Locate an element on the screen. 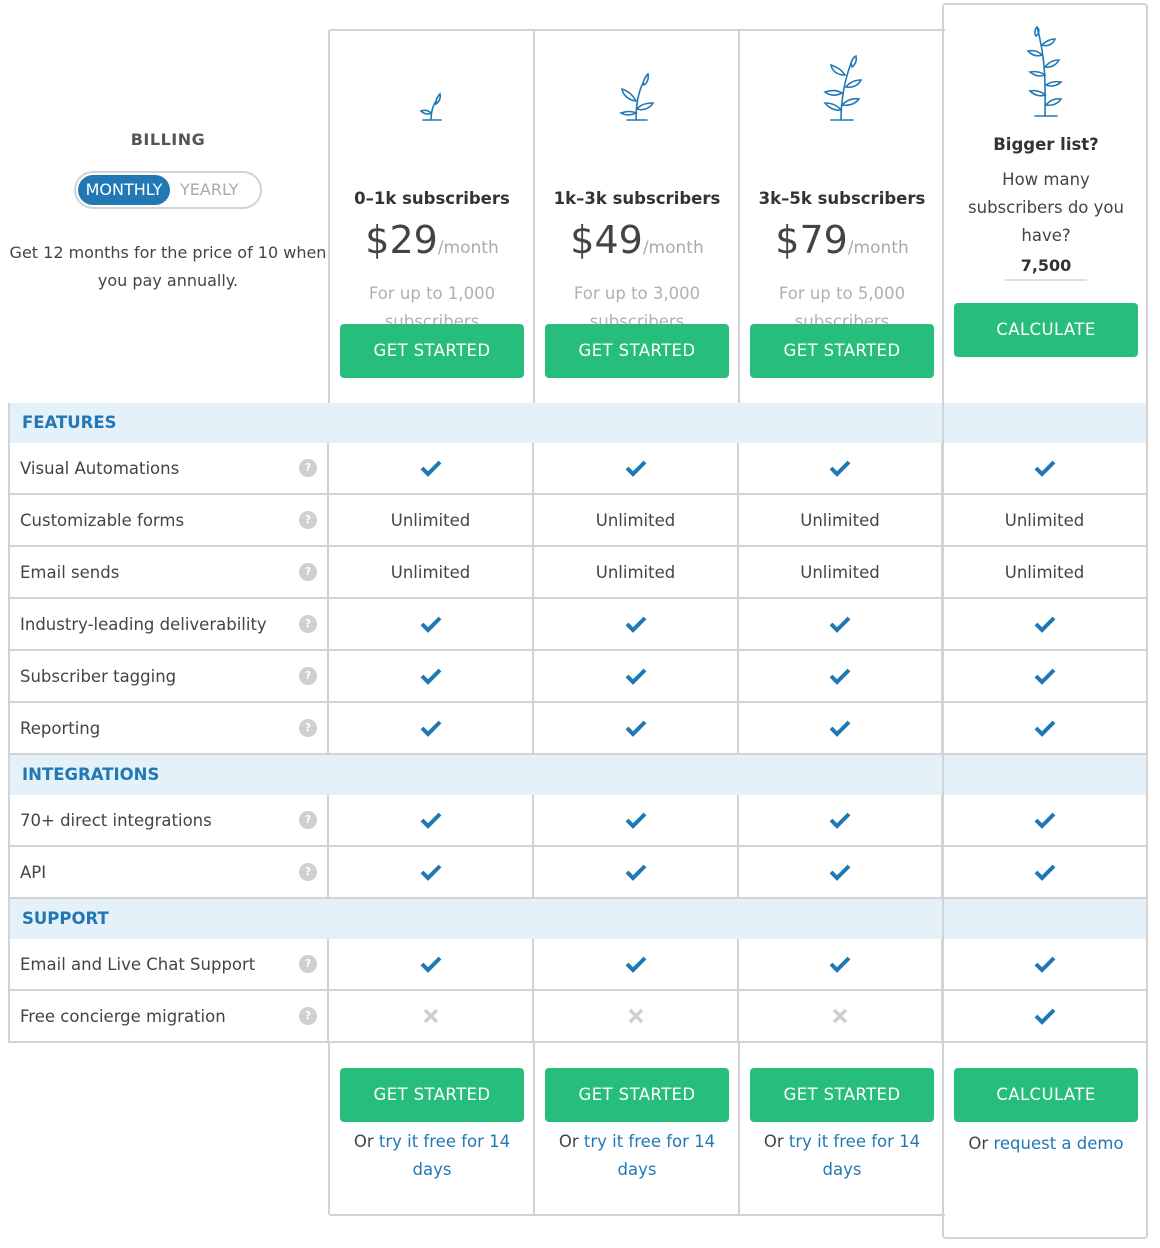  plan-name: 3k–5k subscribers is located at coordinates (842, 198).